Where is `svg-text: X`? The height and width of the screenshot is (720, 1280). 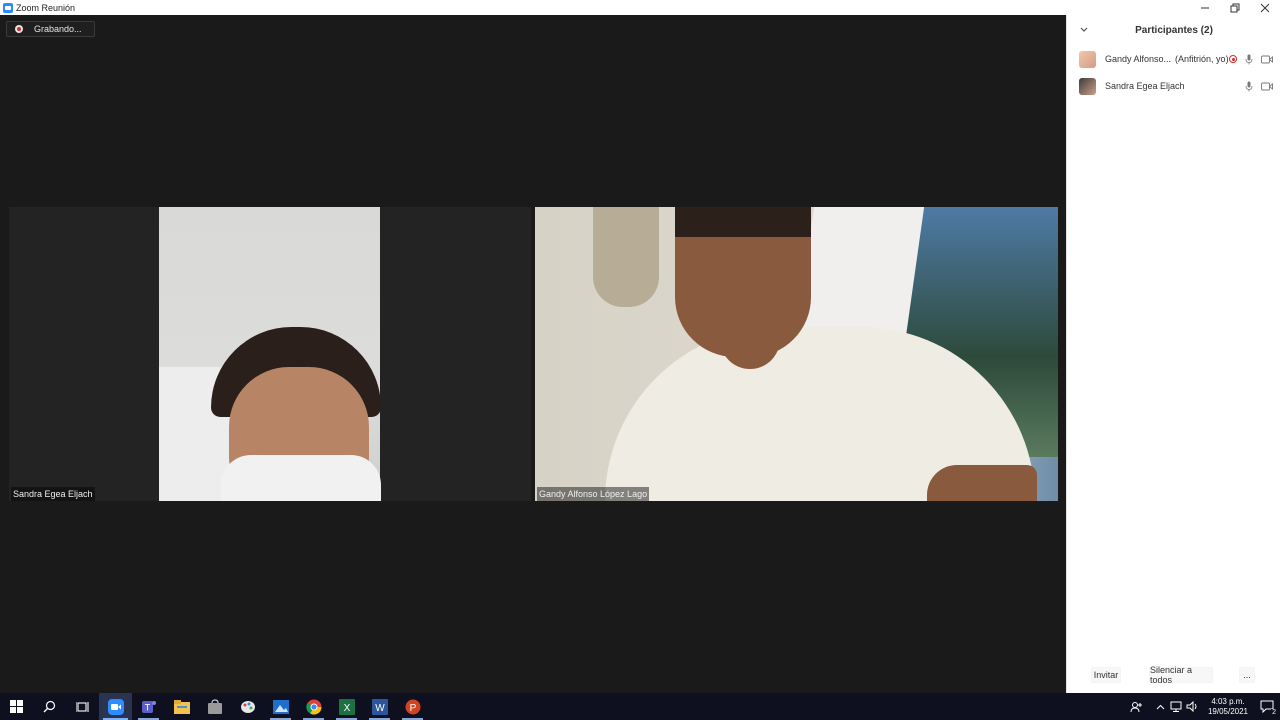 svg-text: X is located at coordinates (346, 708).